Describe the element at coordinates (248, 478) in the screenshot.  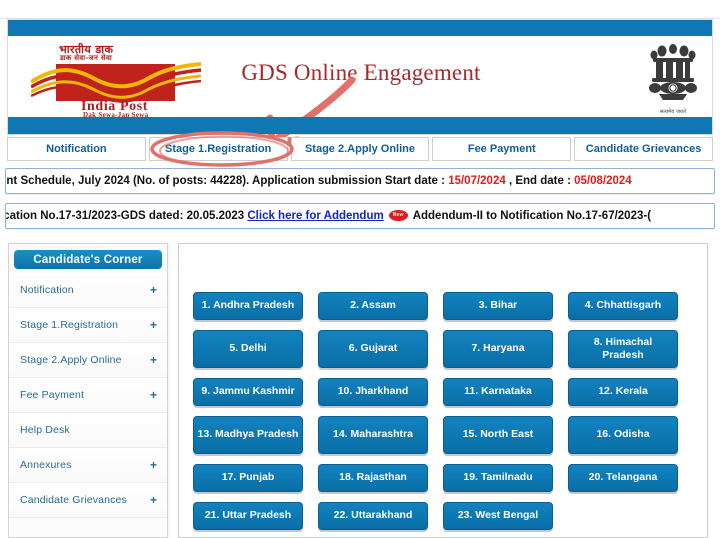
I see `state-button-punjab: 17. Punjab` at that location.